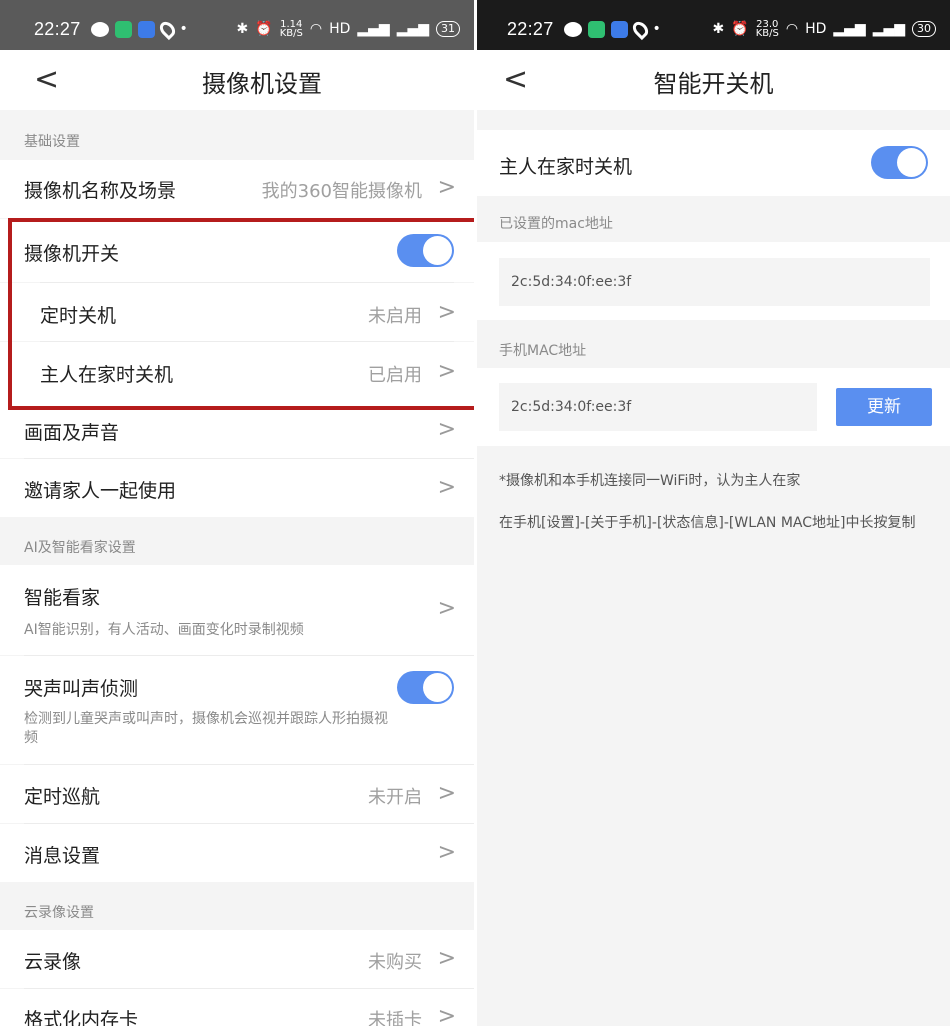 Image resolution: width=950 pixels, height=1026 pixels. What do you see at coordinates (237, 312) in the screenshot?
I see `row-timer-off: 定时关机 未启用 >` at bounding box center [237, 312].